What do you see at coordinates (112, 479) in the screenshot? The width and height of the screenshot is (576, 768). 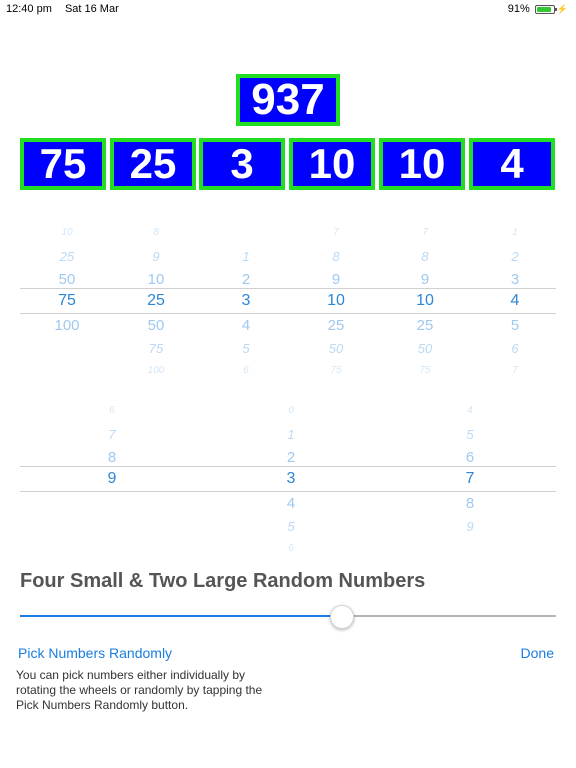 I see `wheel-selected-value: 9` at bounding box center [112, 479].